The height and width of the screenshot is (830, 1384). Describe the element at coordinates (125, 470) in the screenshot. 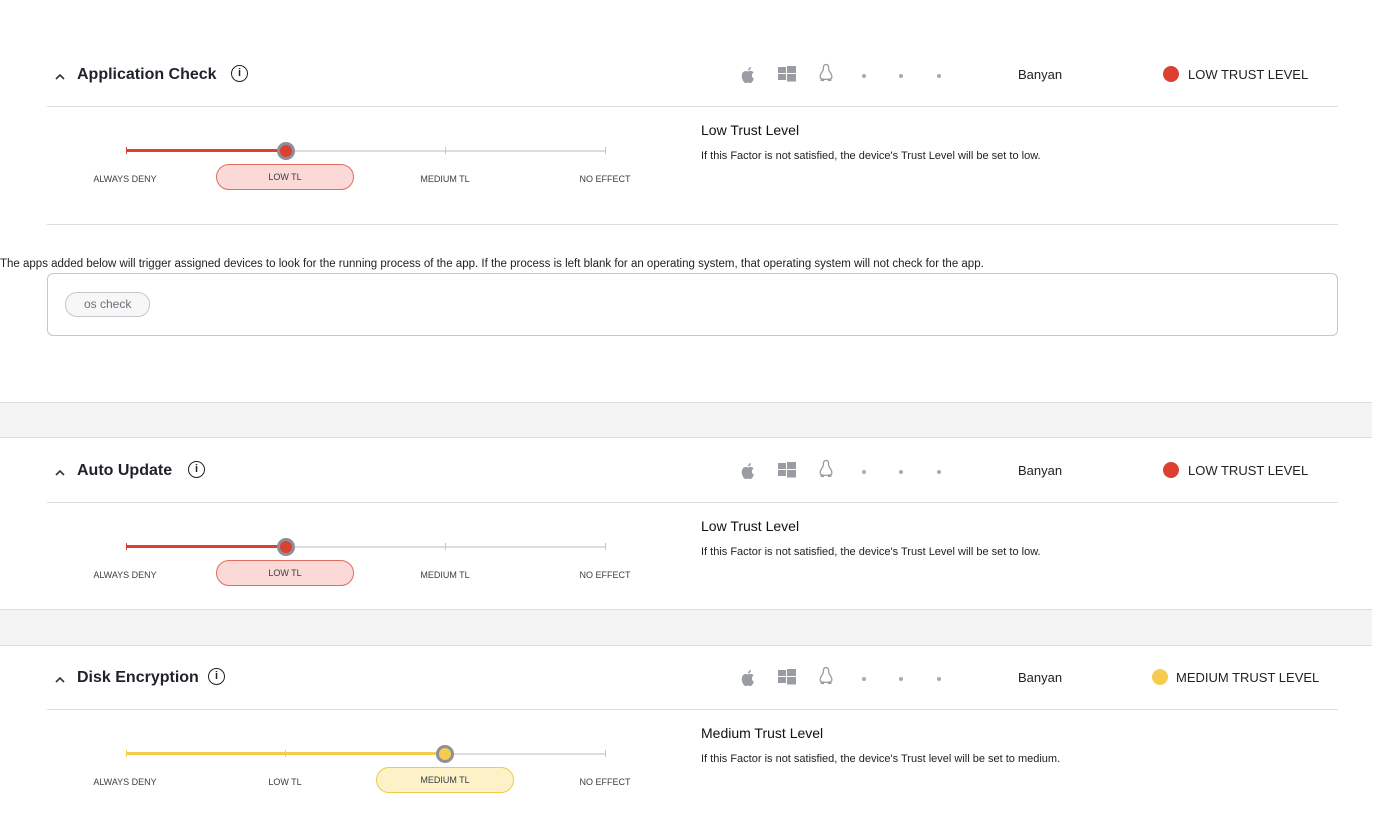

I see `factor-title: Auto Update` at that location.